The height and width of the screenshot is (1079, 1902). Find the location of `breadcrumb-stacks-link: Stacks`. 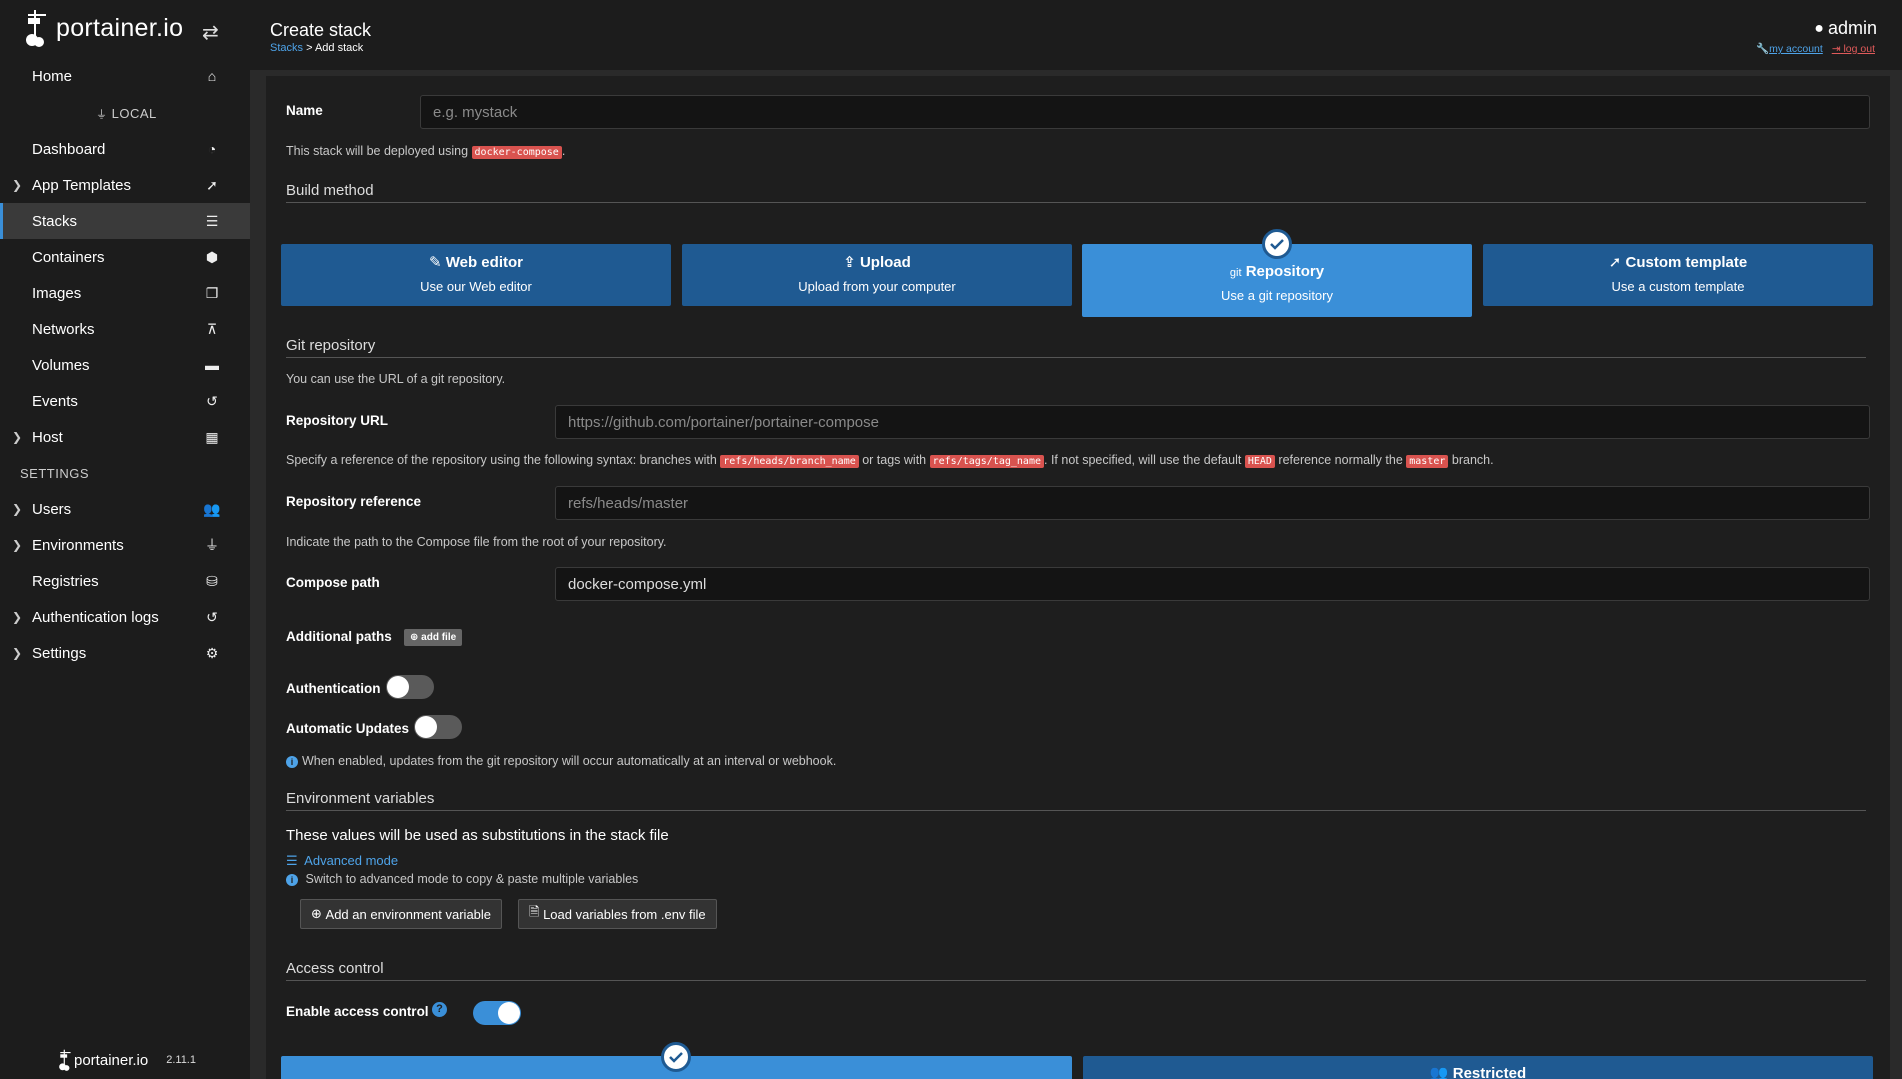

breadcrumb-stacks-link: Stacks is located at coordinates (286, 48).